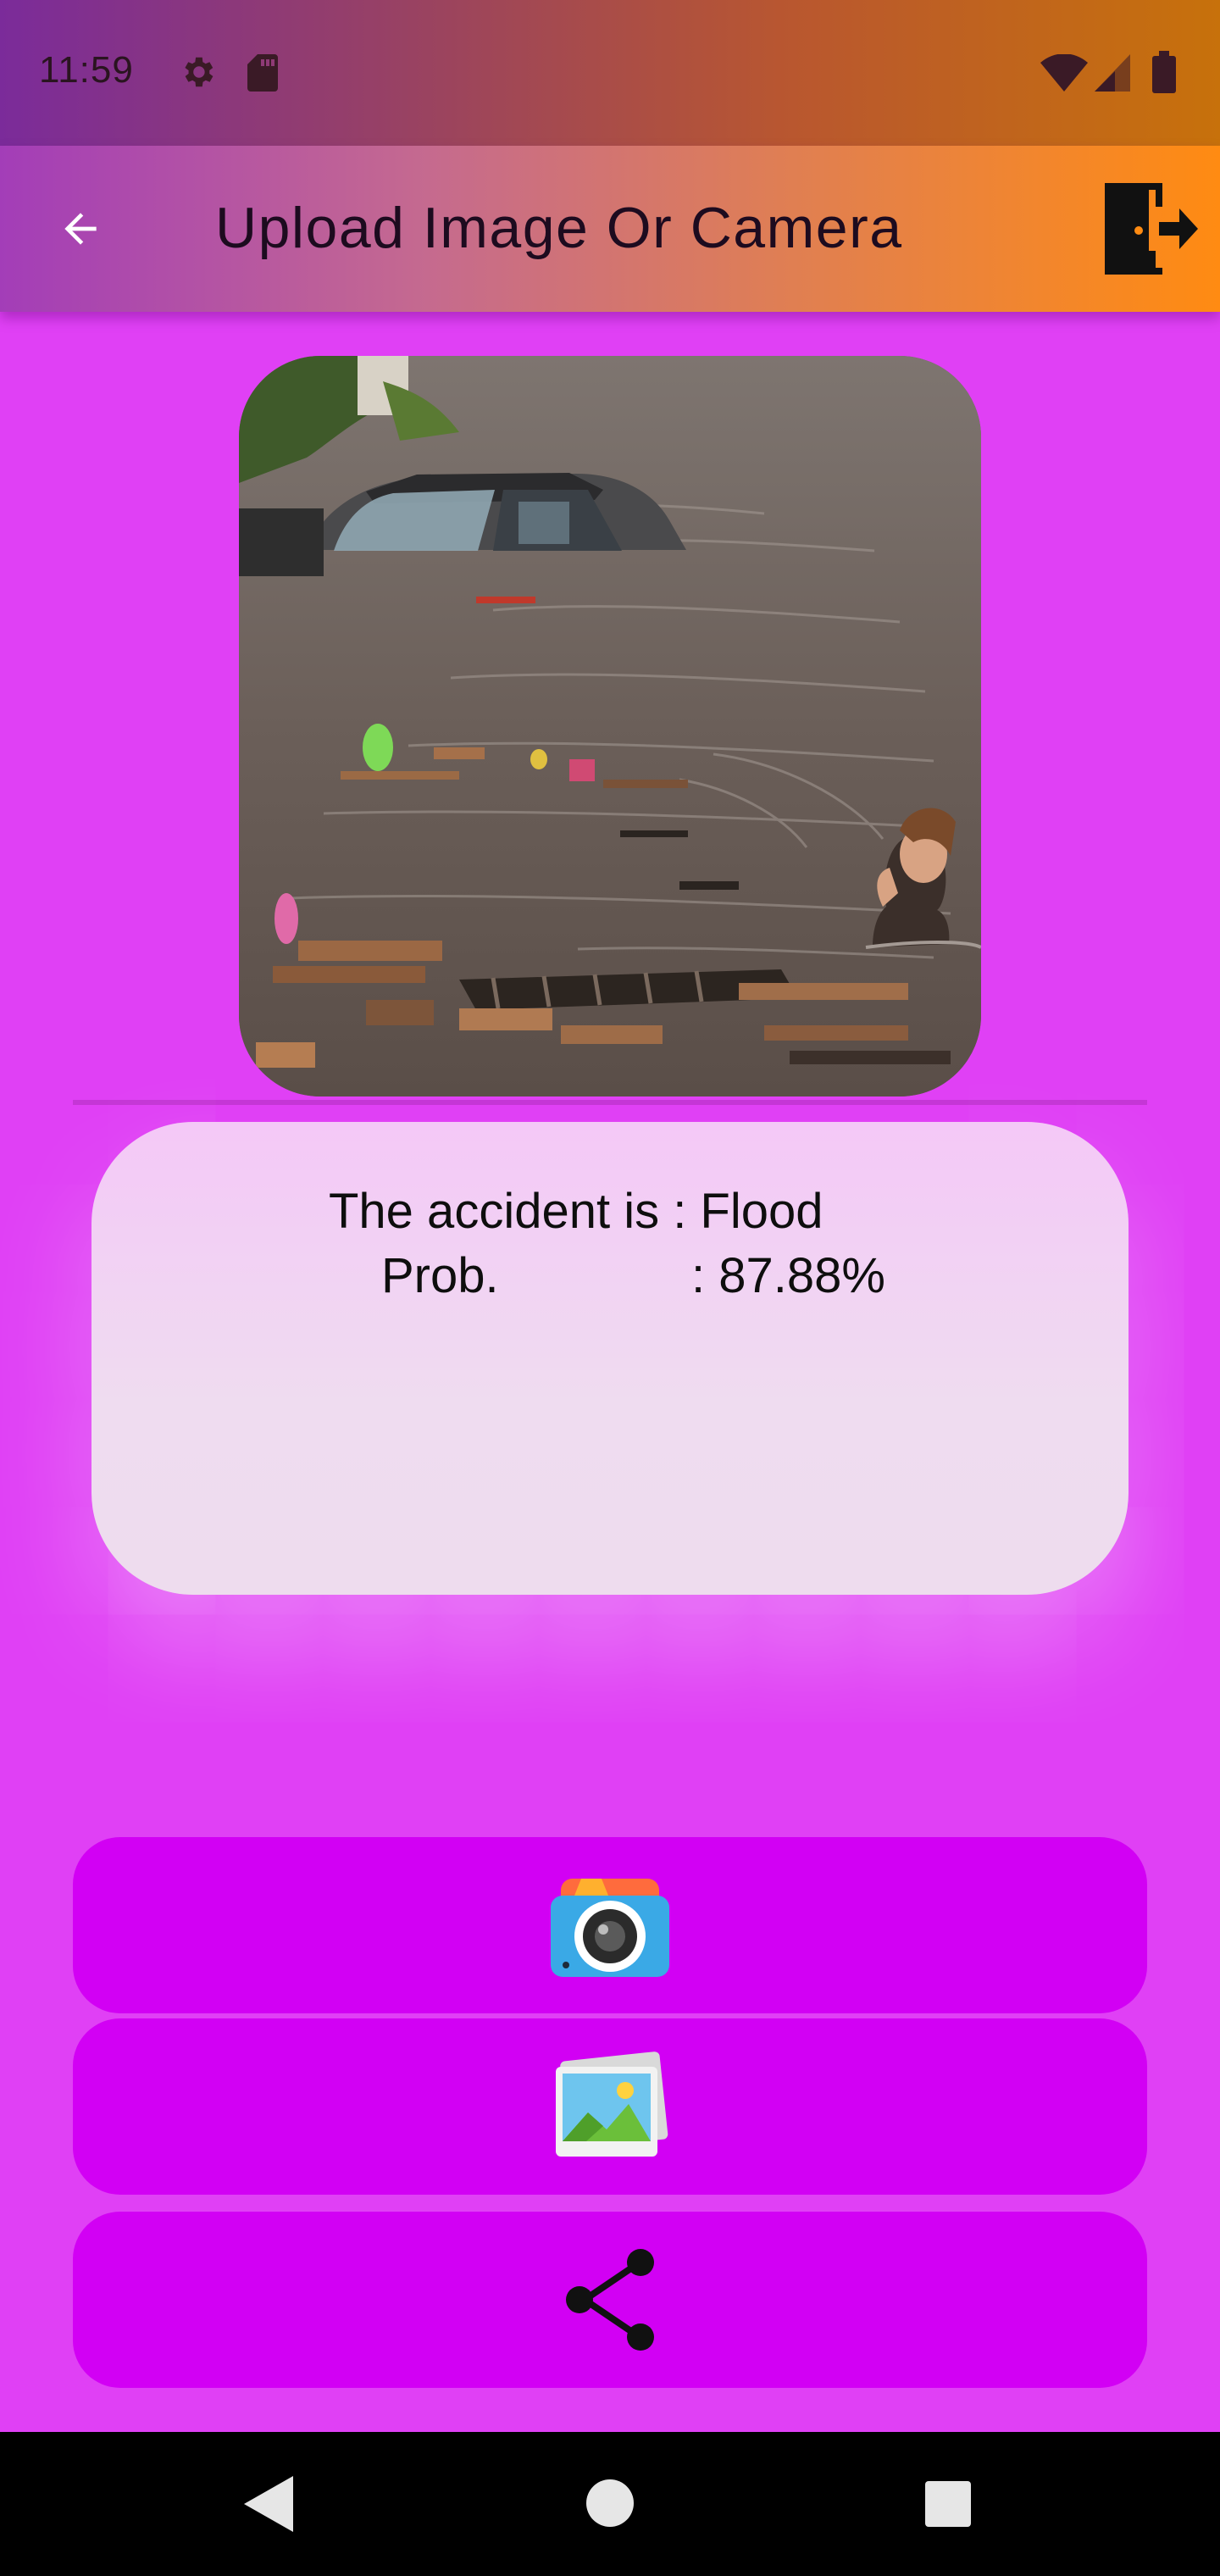 This screenshot has width=1220, height=2576. Describe the element at coordinates (559, 228) in the screenshot. I see `page-title: Upload Image Or Camera` at that location.